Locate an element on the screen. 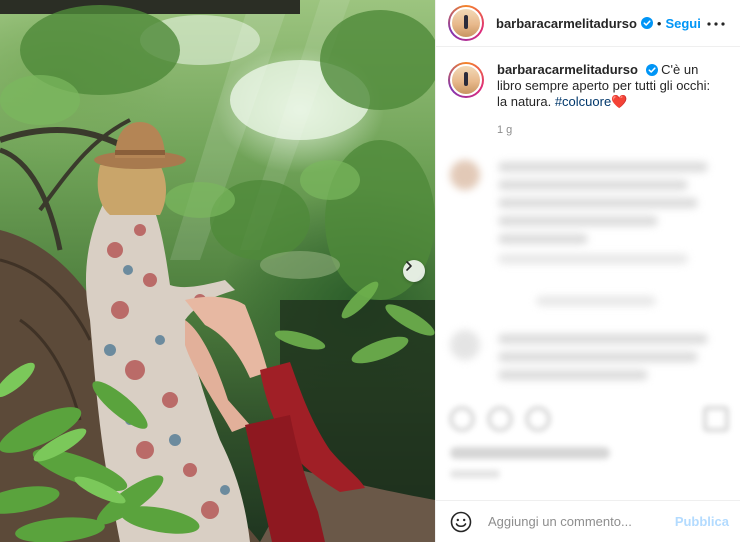 This screenshot has width=740, height=542. likes-count-blurred is located at coordinates (530, 453).